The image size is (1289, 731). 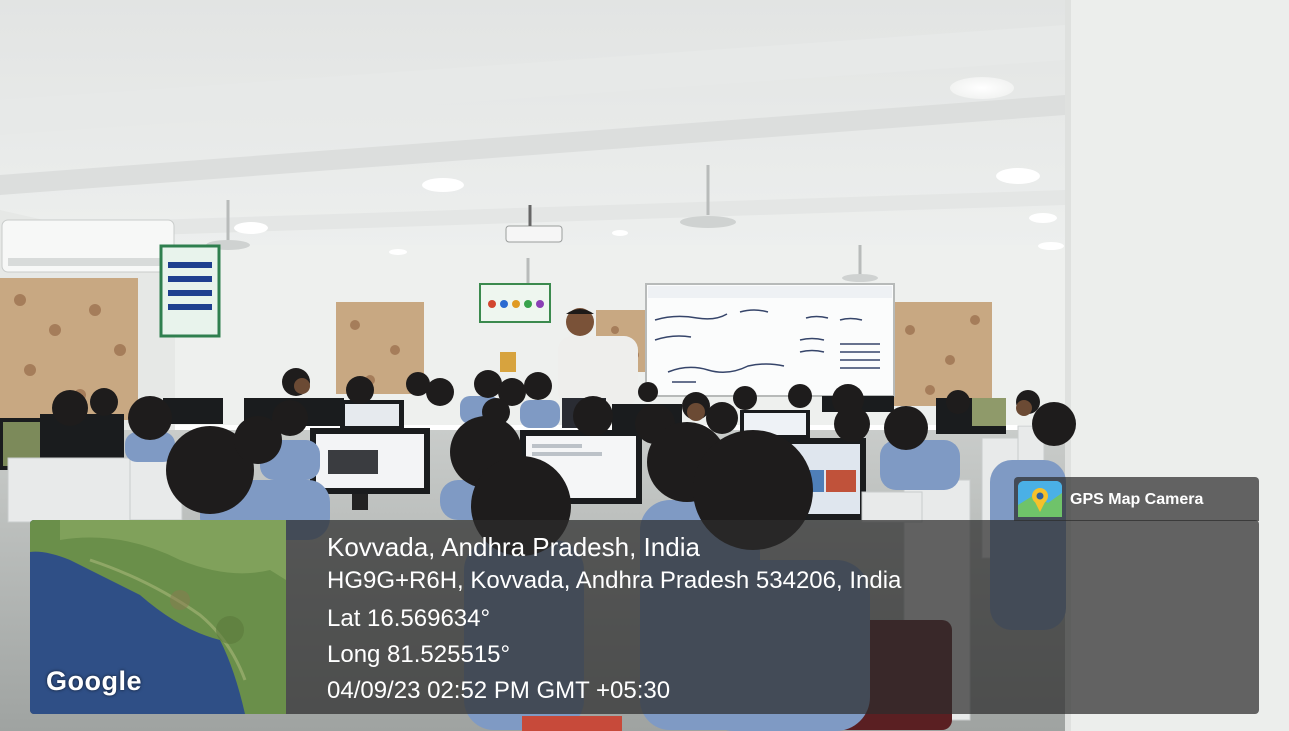 What do you see at coordinates (499, 690) in the screenshot?
I see `capture-datetime: 04/09/23 02:52 PM GMT +05:30` at bounding box center [499, 690].